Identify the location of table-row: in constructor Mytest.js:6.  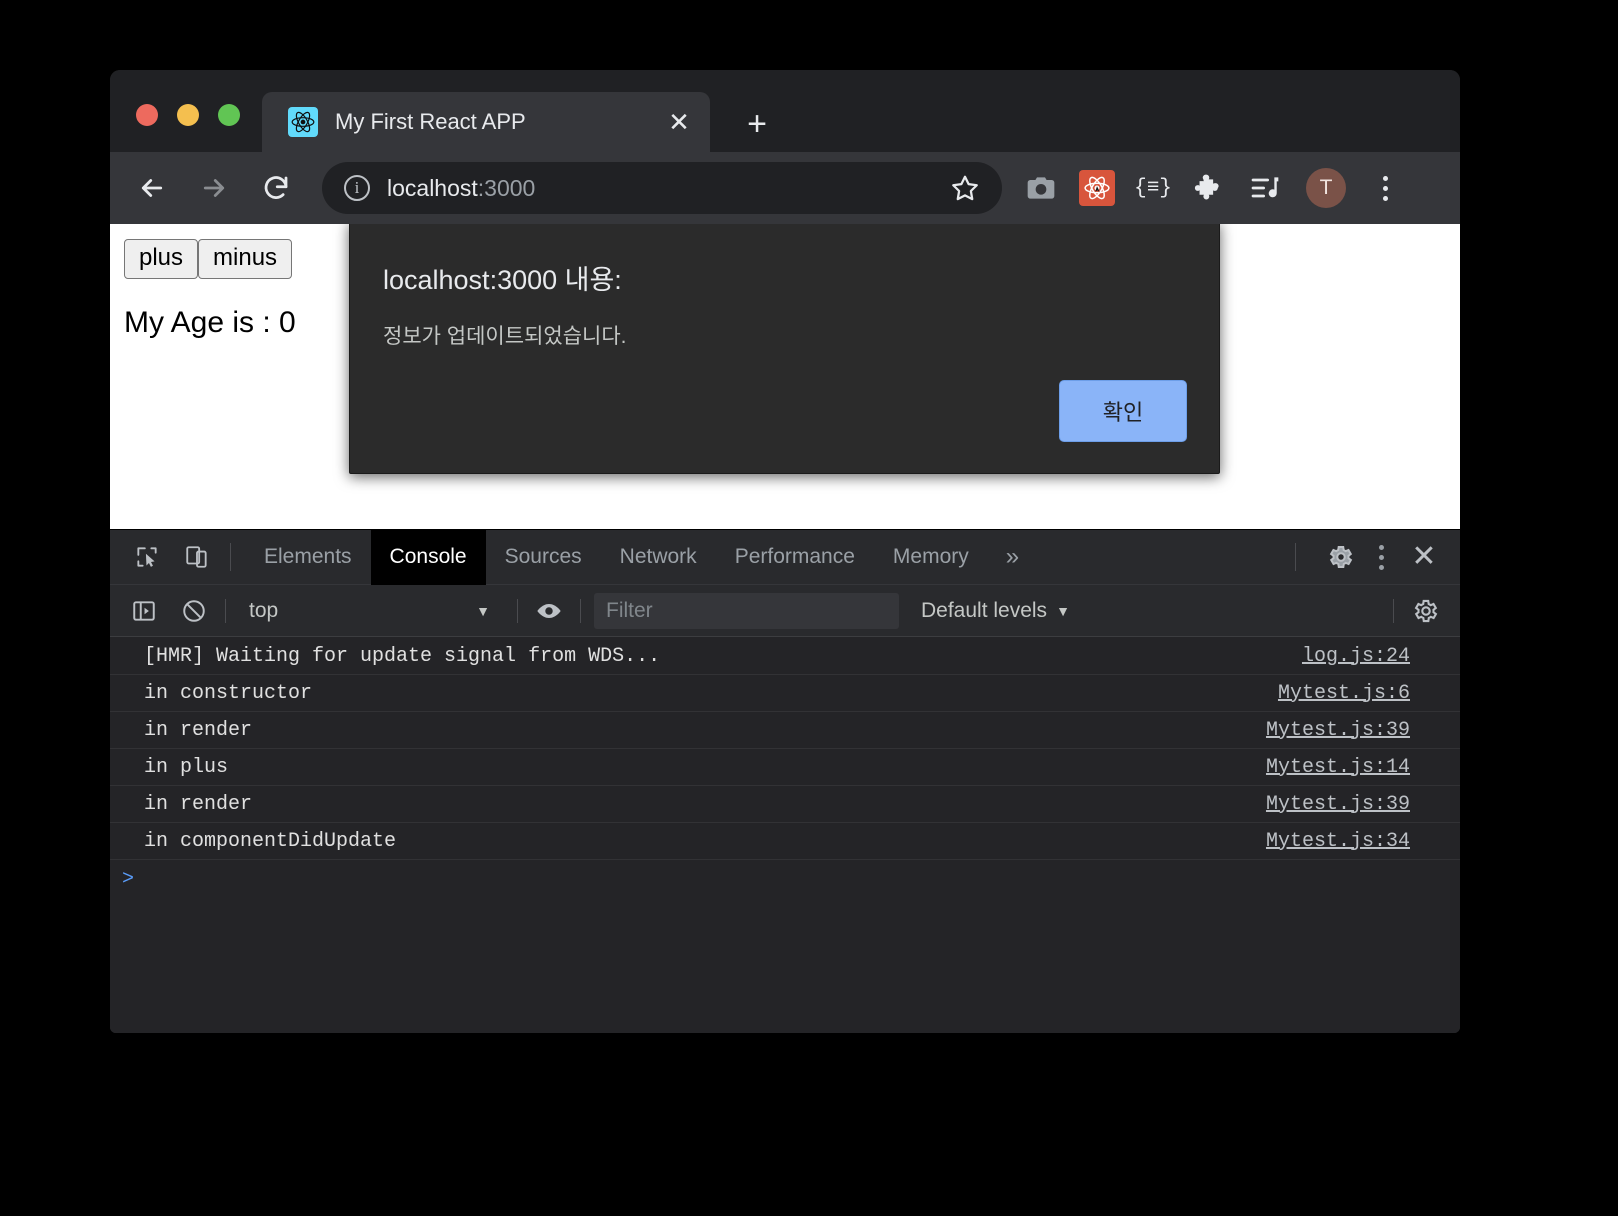
(785, 693).